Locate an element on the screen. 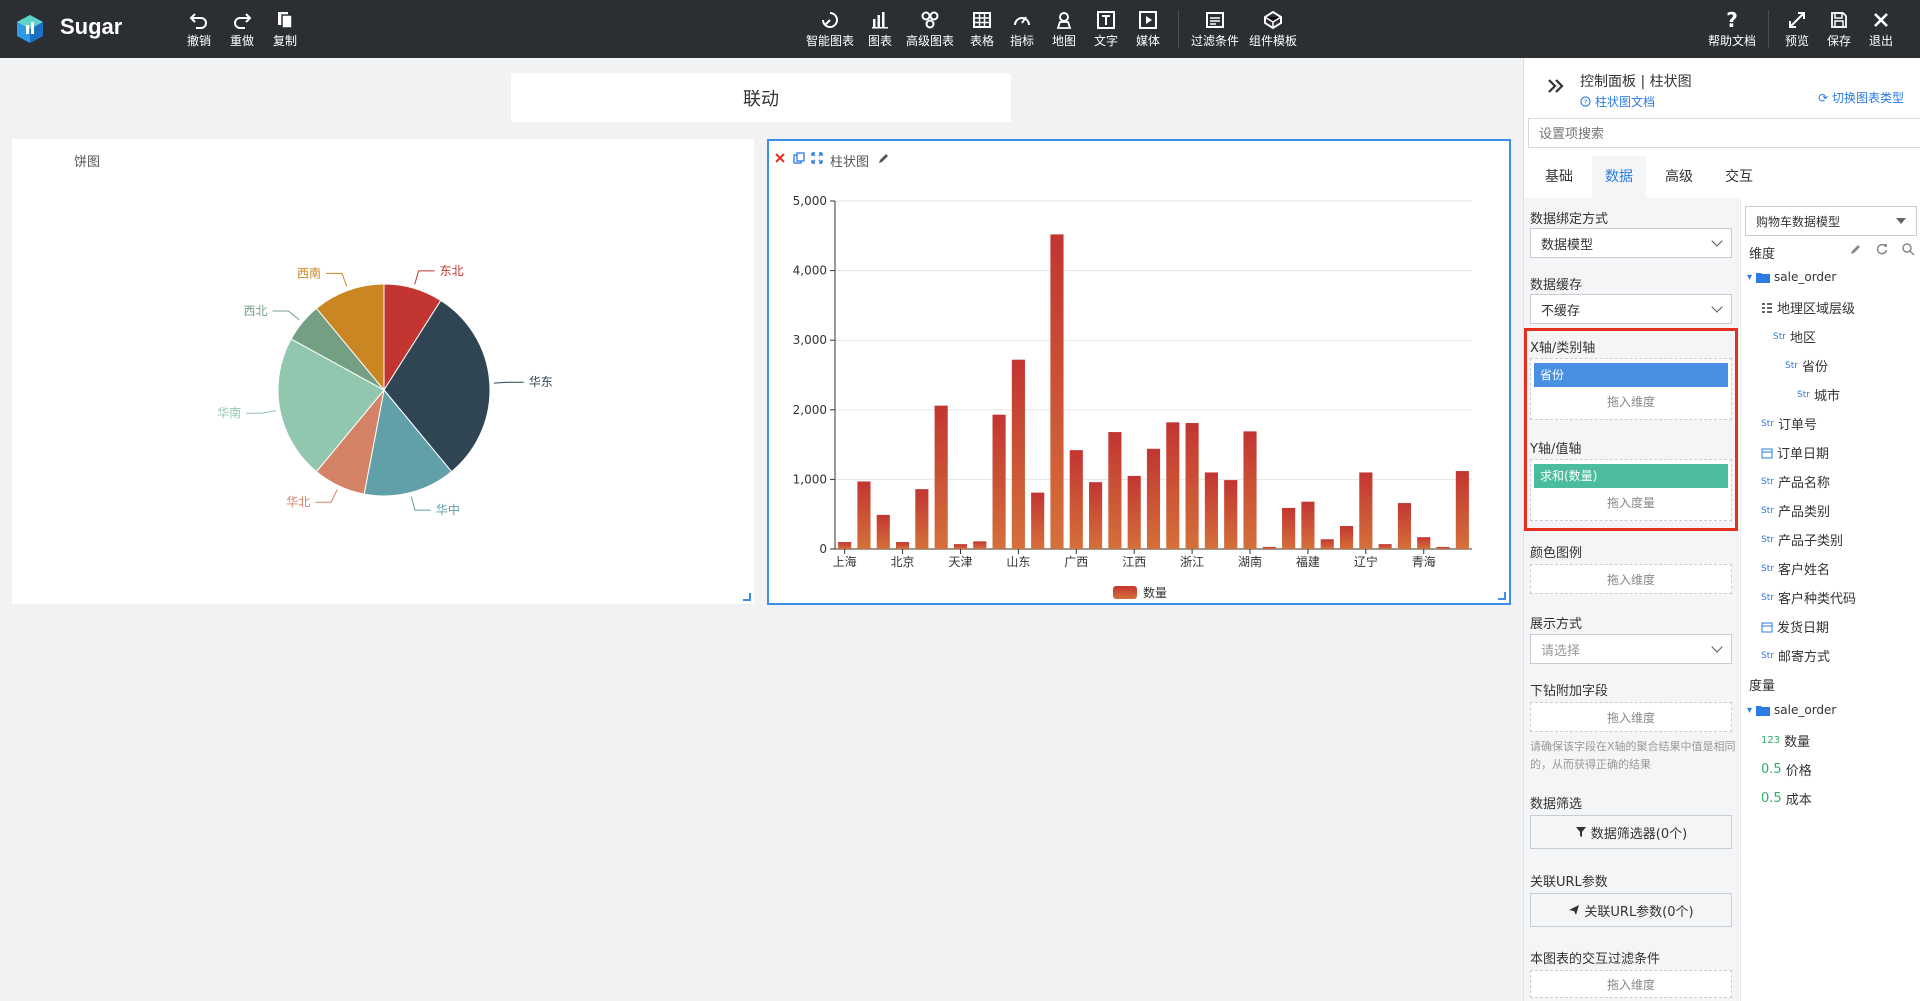  dimension-item: Str 地区 is located at coordinates (1794, 336).